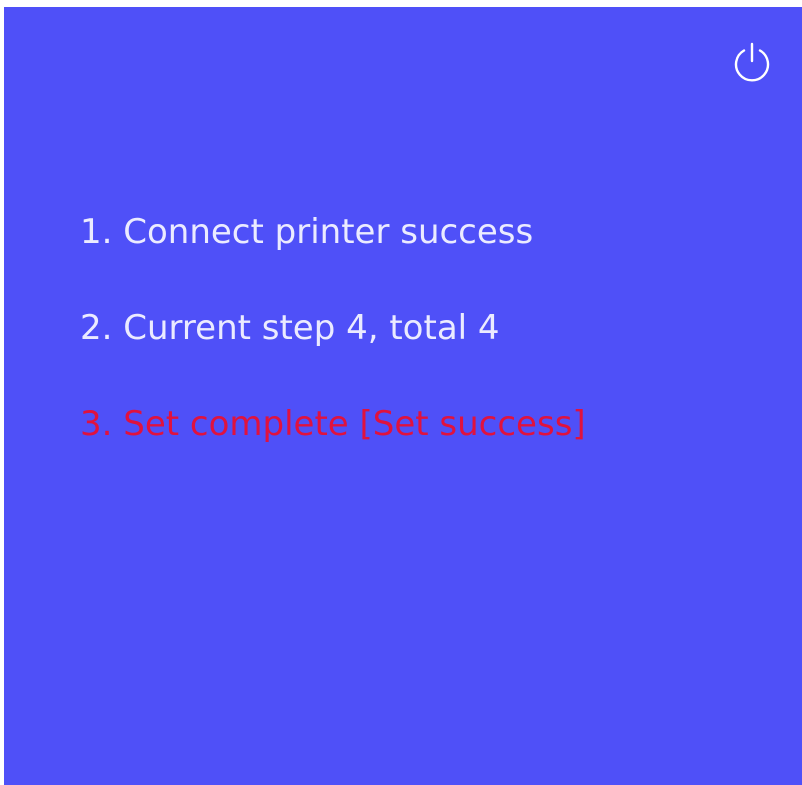  Describe the element at coordinates (333, 424) in the screenshot. I see `step-set-complete: 3. Set complete [Set success]` at that location.